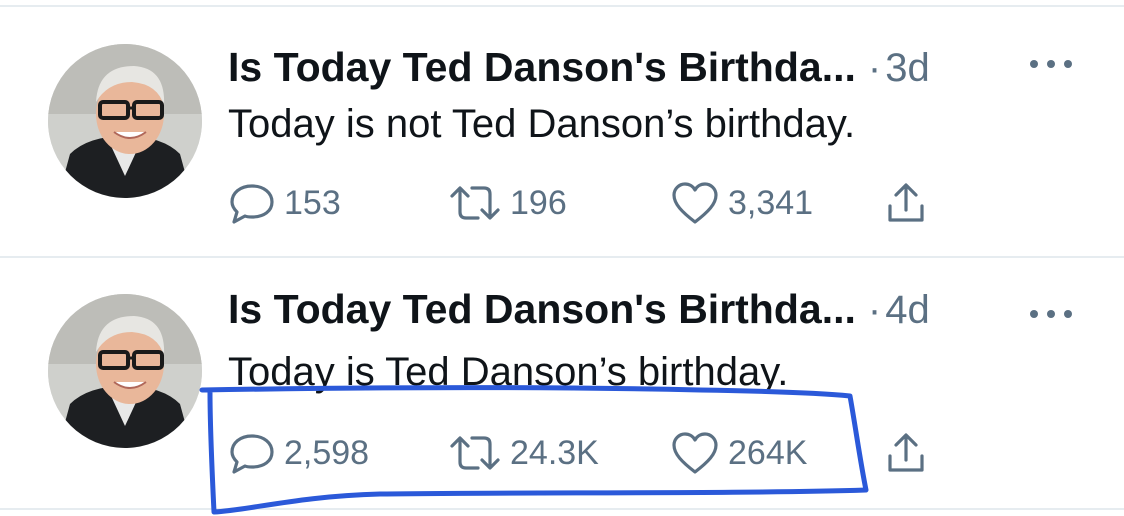  Describe the element at coordinates (771, 202) in the screenshot. I see `like-count: 3,341` at that location.